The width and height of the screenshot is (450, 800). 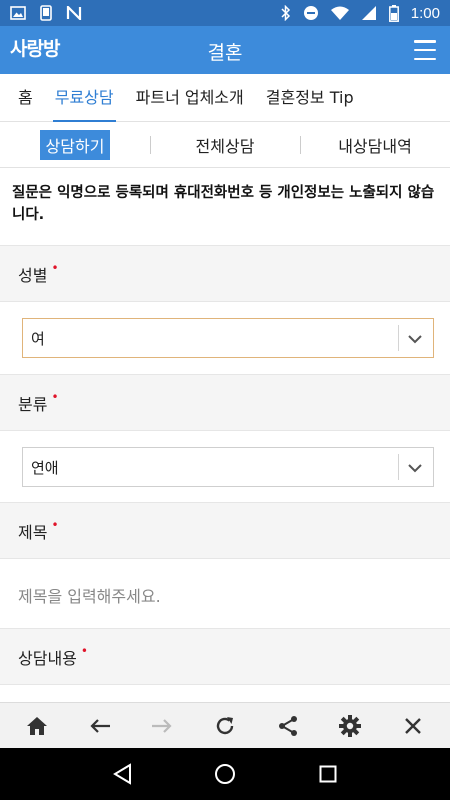 What do you see at coordinates (288, 726) in the screenshot?
I see `share-icon` at bounding box center [288, 726].